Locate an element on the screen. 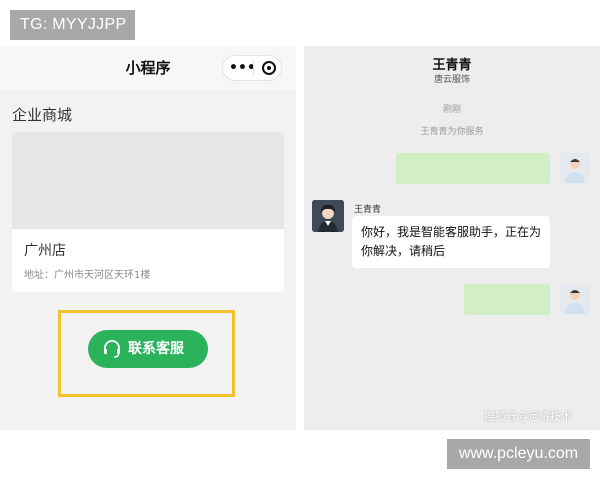 This screenshot has width=600, height=480. capsule-divider is located at coordinates (253, 68).